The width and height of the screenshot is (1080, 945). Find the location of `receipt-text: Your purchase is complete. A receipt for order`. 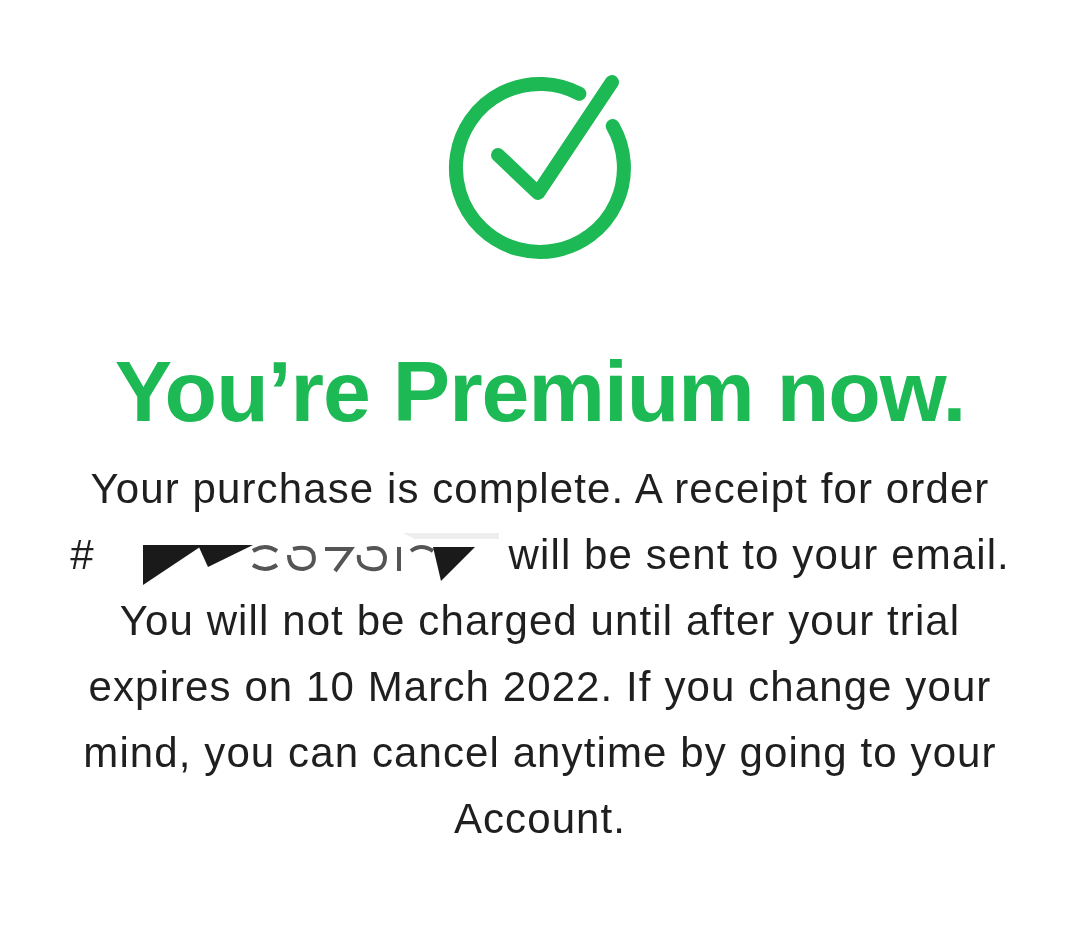

receipt-text: Your purchase is complete. A receipt for order is located at coordinates (540, 489).